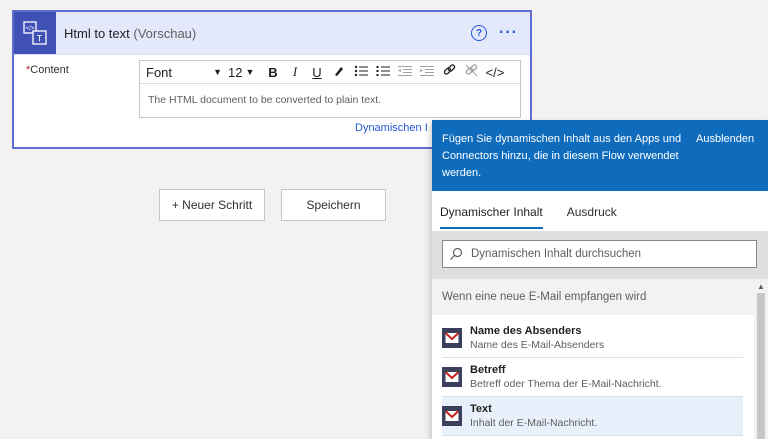  Describe the element at coordinates (35, 33) in the screenshot. I see `html-to-text-icon: </> T` at that location.